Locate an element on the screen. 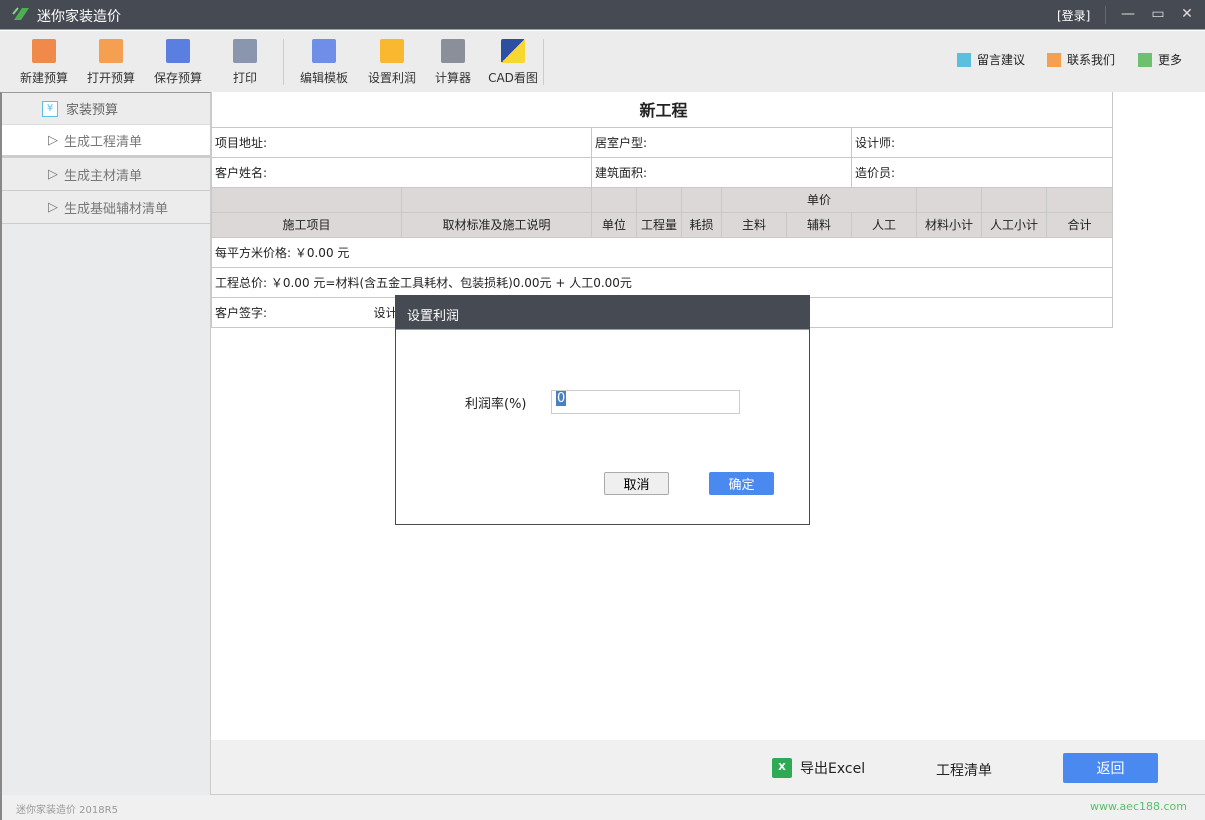 This screenshot has width=1205, height=820. customer-signature-label: 客户签字: is located at coordinates (241, 312).